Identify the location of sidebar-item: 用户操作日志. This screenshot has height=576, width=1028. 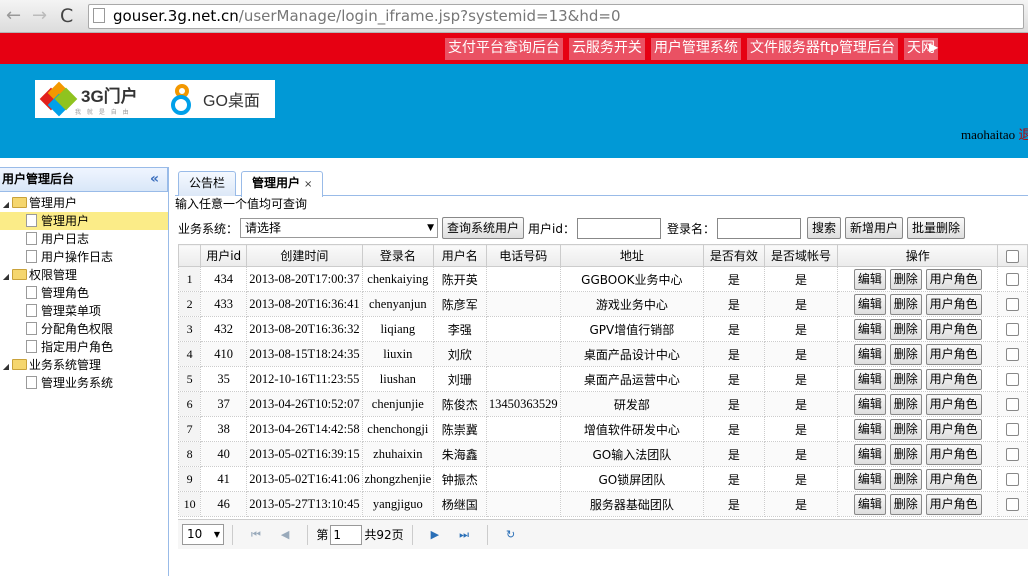
(84, 257).